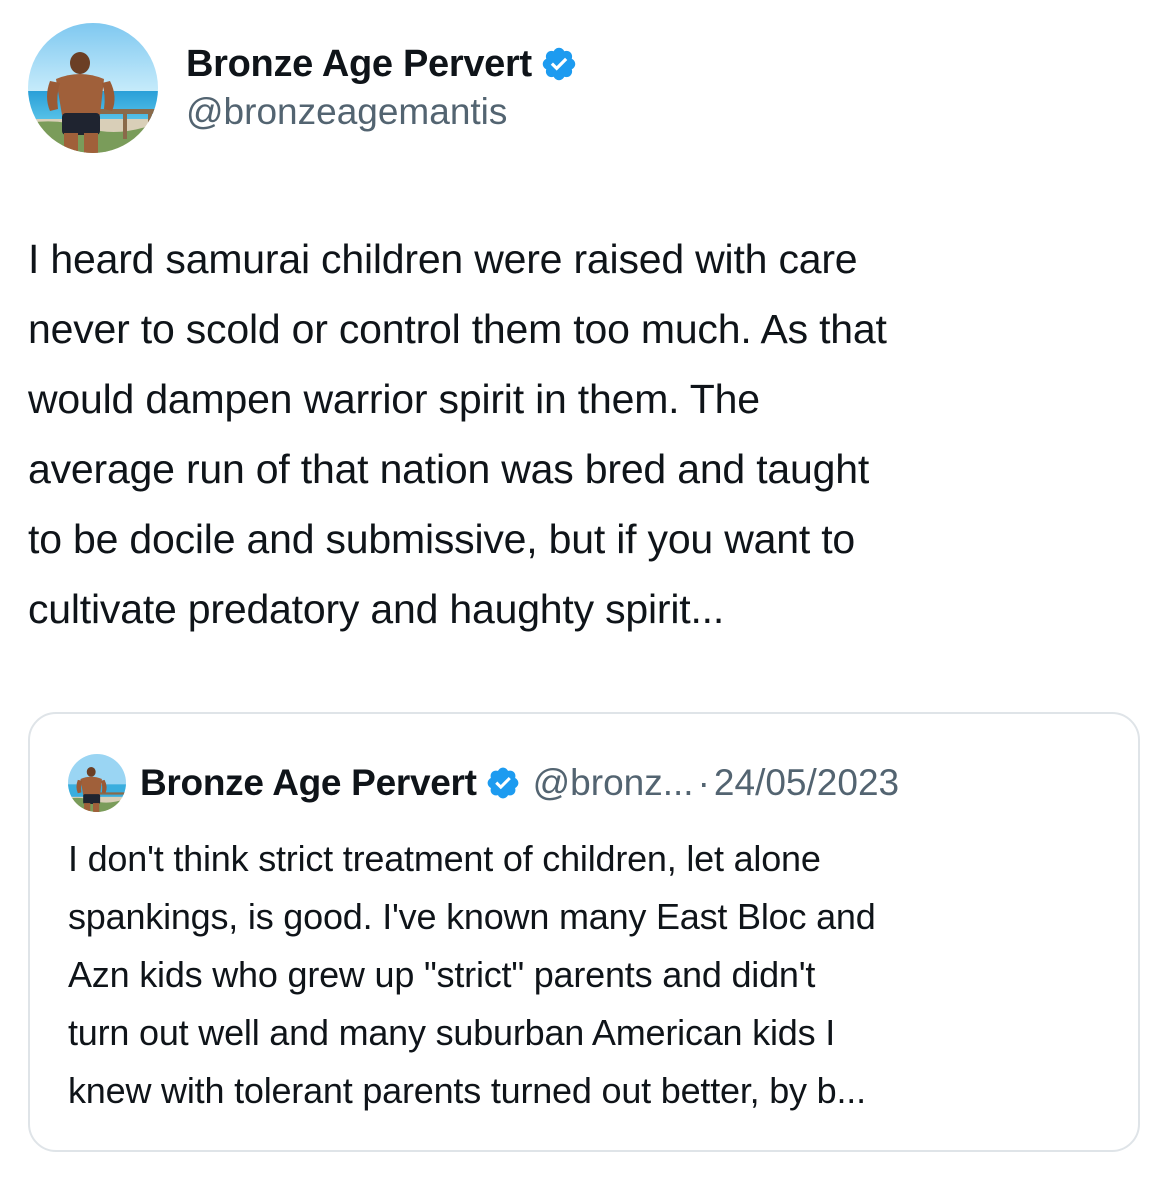  I want to click on author-handle: @bronzeagemantis, so click(382, 112).